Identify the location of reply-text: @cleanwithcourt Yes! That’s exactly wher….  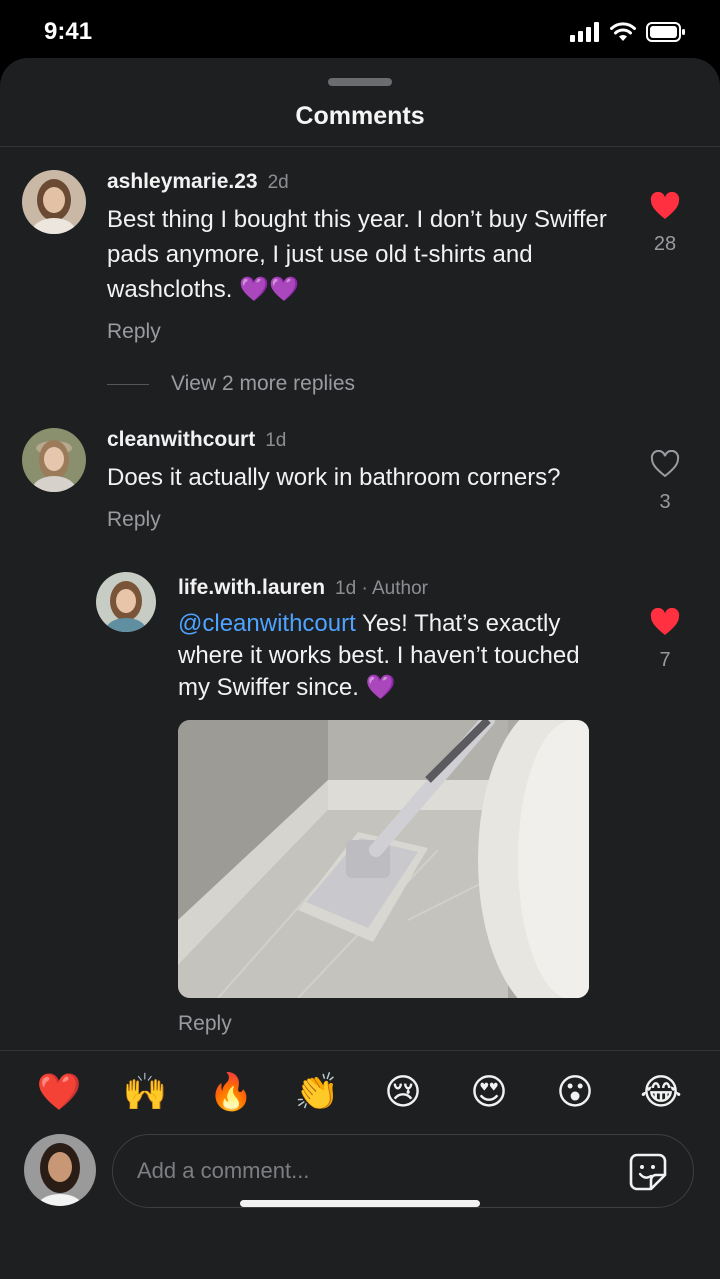
(388, 656).